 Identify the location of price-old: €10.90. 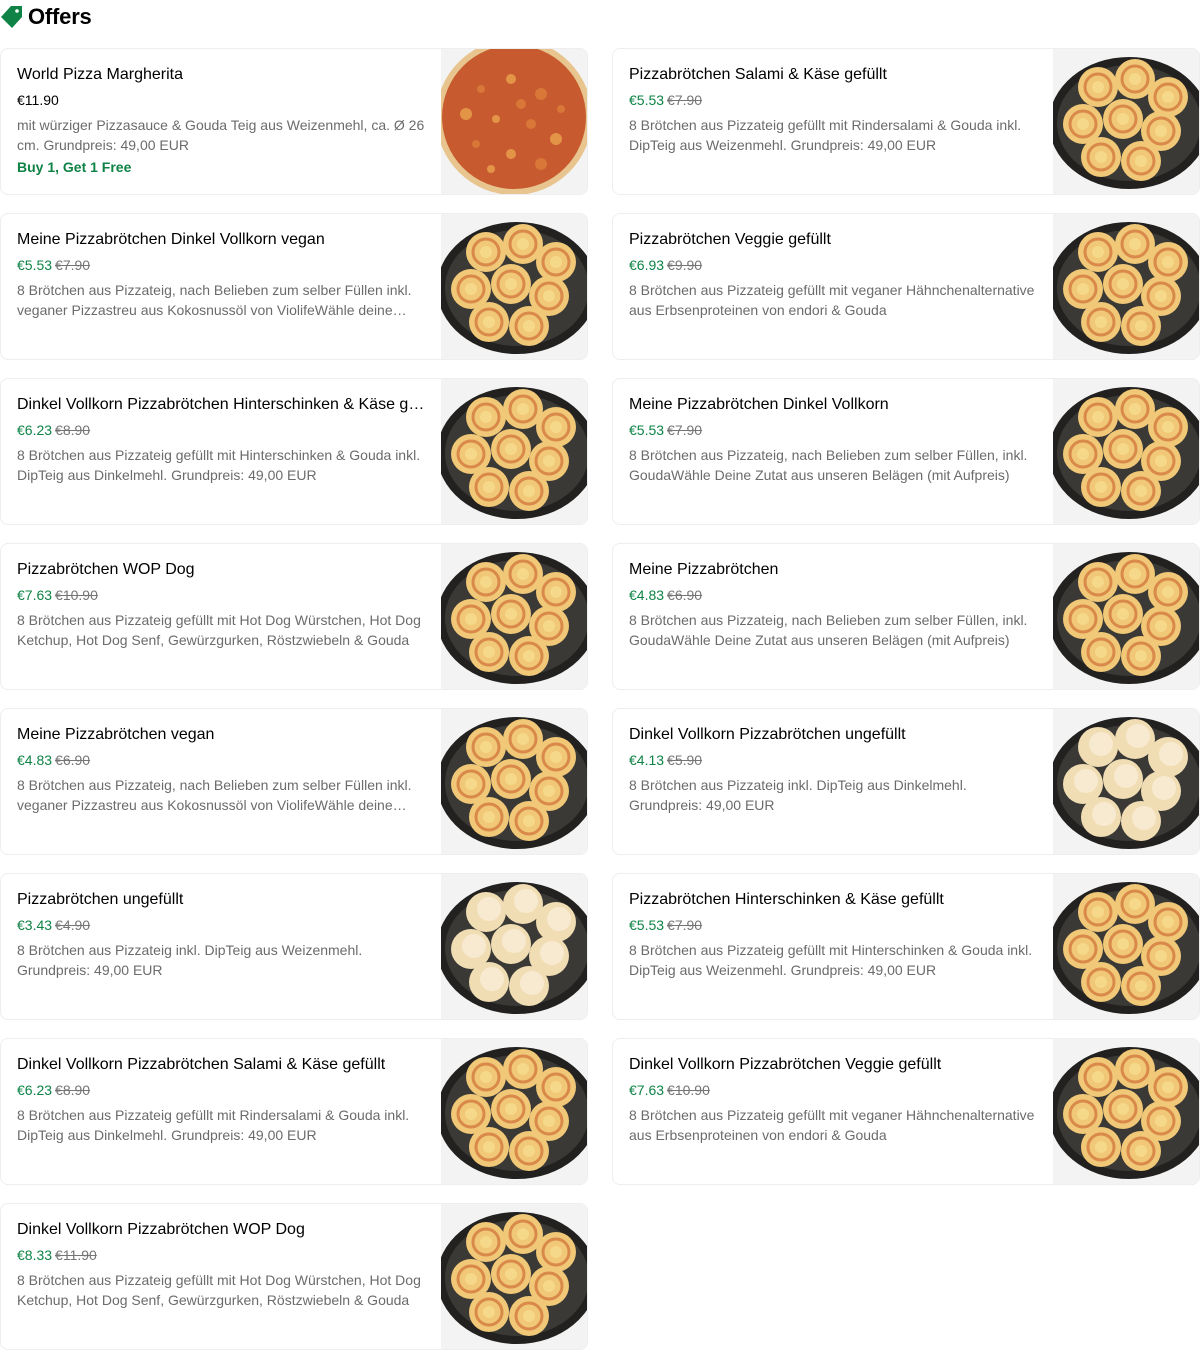
(76, 595).